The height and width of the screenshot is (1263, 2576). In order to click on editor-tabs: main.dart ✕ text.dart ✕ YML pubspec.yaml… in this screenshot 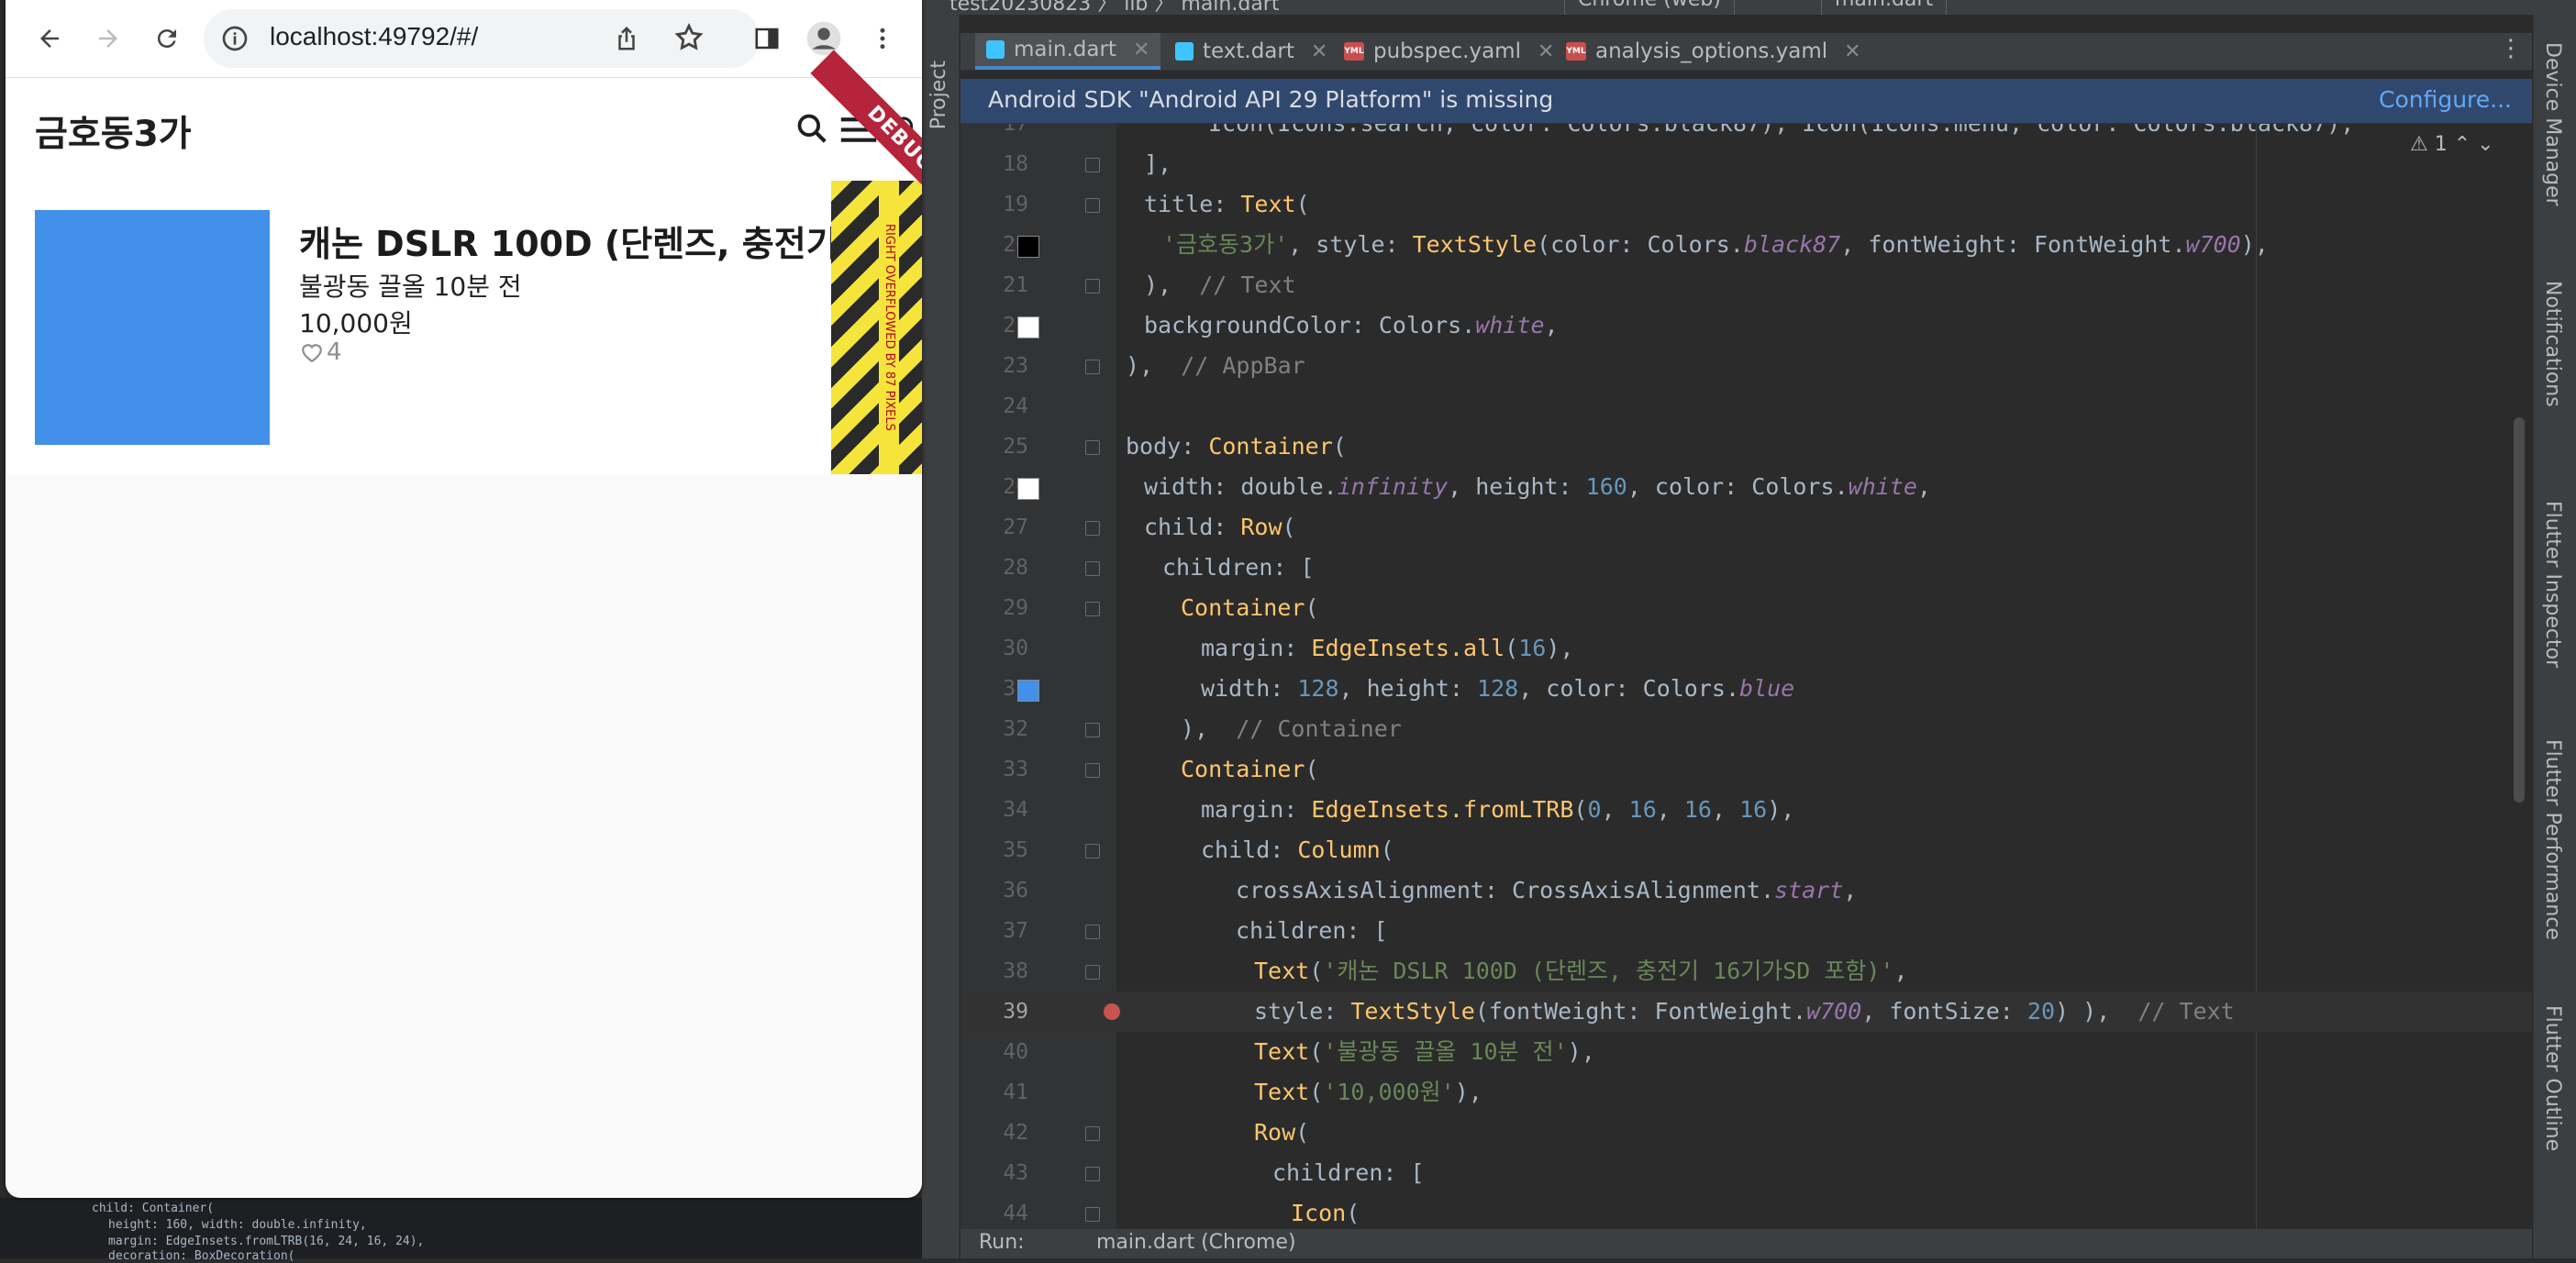, I will do `click(1746, 52)`.